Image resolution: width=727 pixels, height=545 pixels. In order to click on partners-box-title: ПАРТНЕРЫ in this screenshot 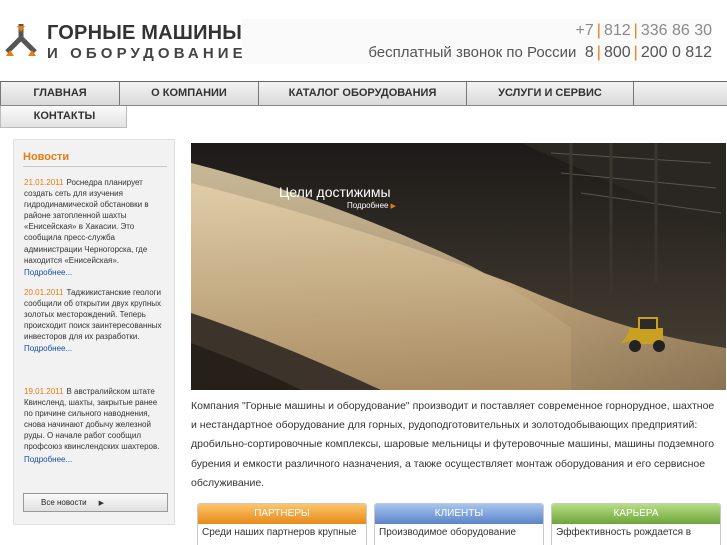, I will do `click(282, 514)`.